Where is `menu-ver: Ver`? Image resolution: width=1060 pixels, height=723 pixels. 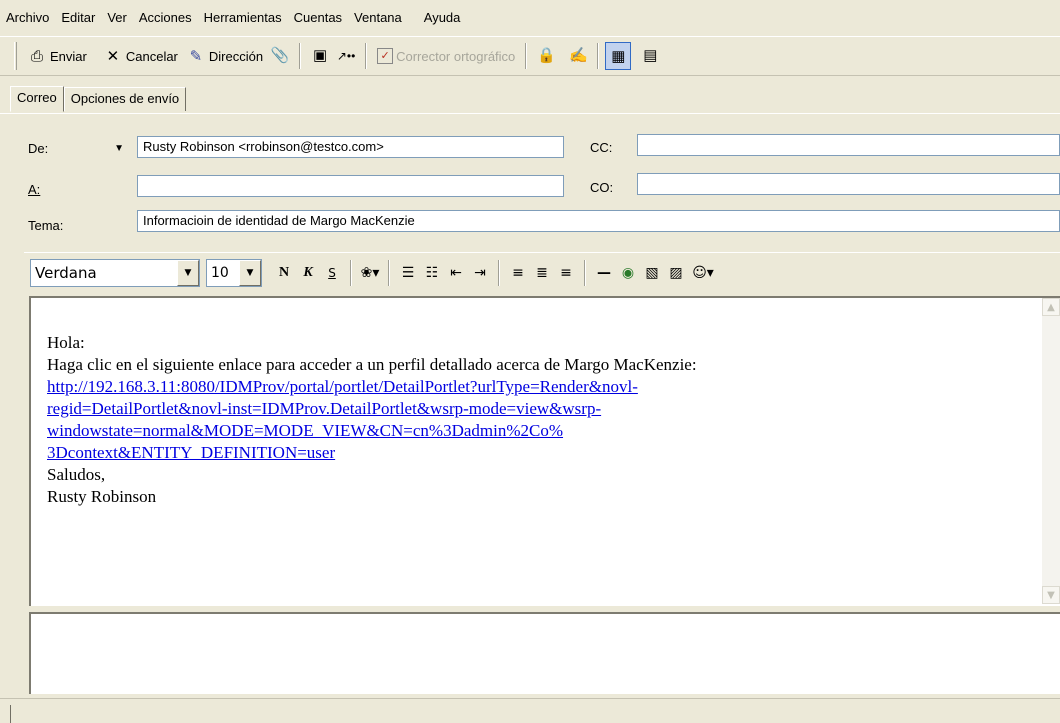 menu-ver: Ver is located at coordinates (117, 17).